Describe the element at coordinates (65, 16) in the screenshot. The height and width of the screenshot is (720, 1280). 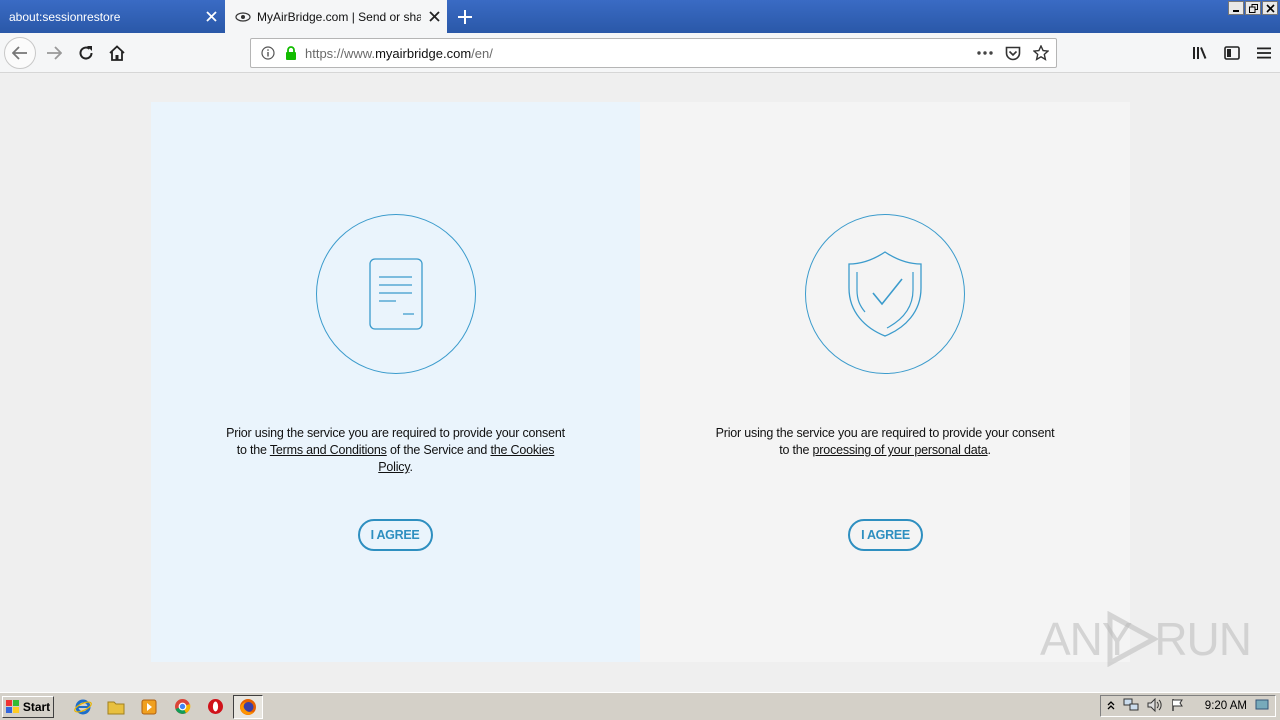
I see `tab-title: about:sessionrestore` at that location.